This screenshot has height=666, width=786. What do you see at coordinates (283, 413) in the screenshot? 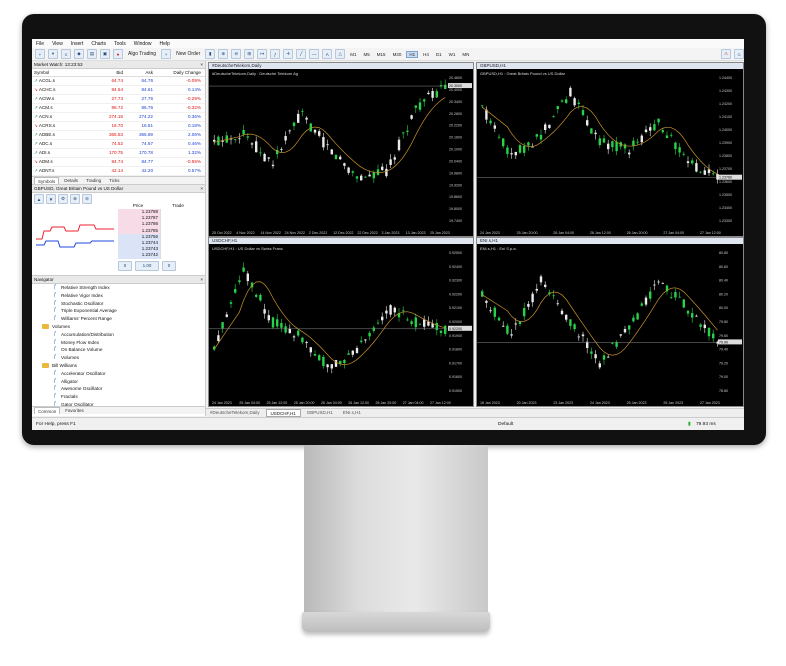
I see `chart-tab-usdchf: USDCHF,H1` at bounding box center [283, 413].